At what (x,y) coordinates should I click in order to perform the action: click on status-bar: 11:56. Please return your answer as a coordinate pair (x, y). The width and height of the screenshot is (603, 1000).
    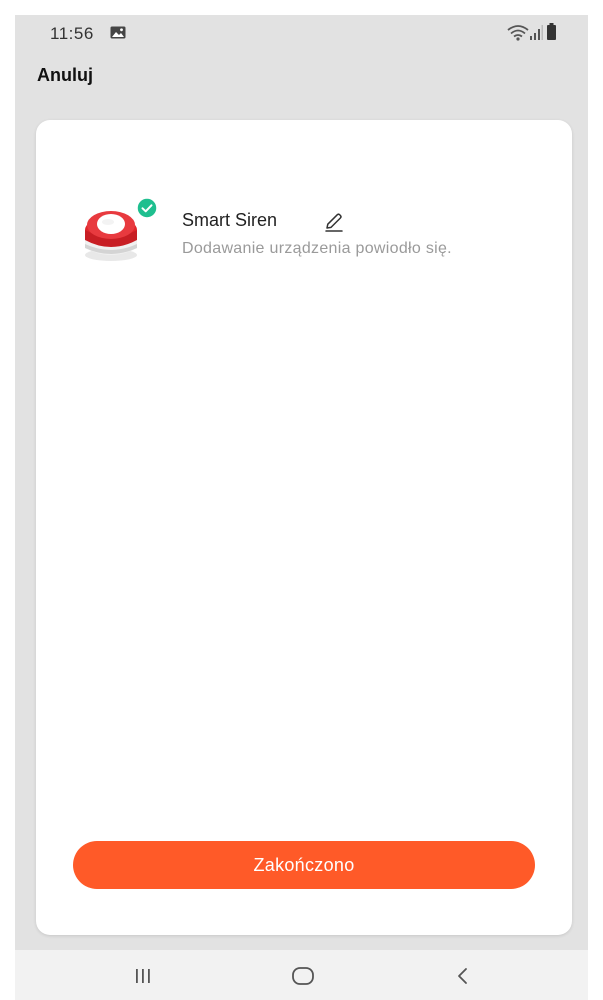
    Looking at the image, I should click on (301, 33).